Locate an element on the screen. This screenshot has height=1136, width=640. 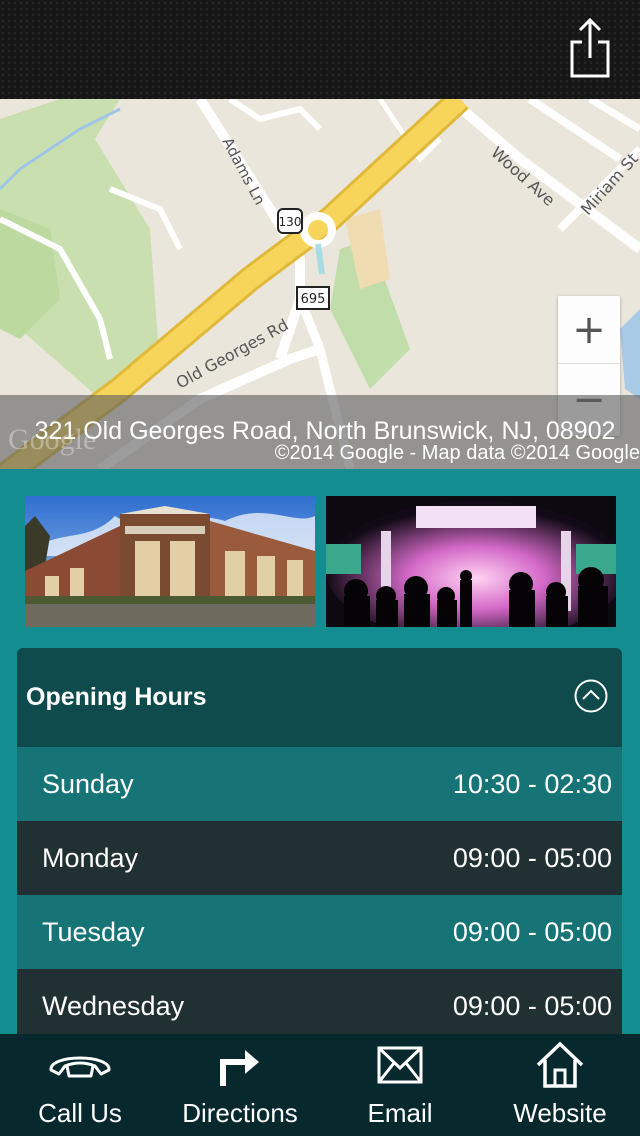
top-bar is located at coordinates (320, 49).